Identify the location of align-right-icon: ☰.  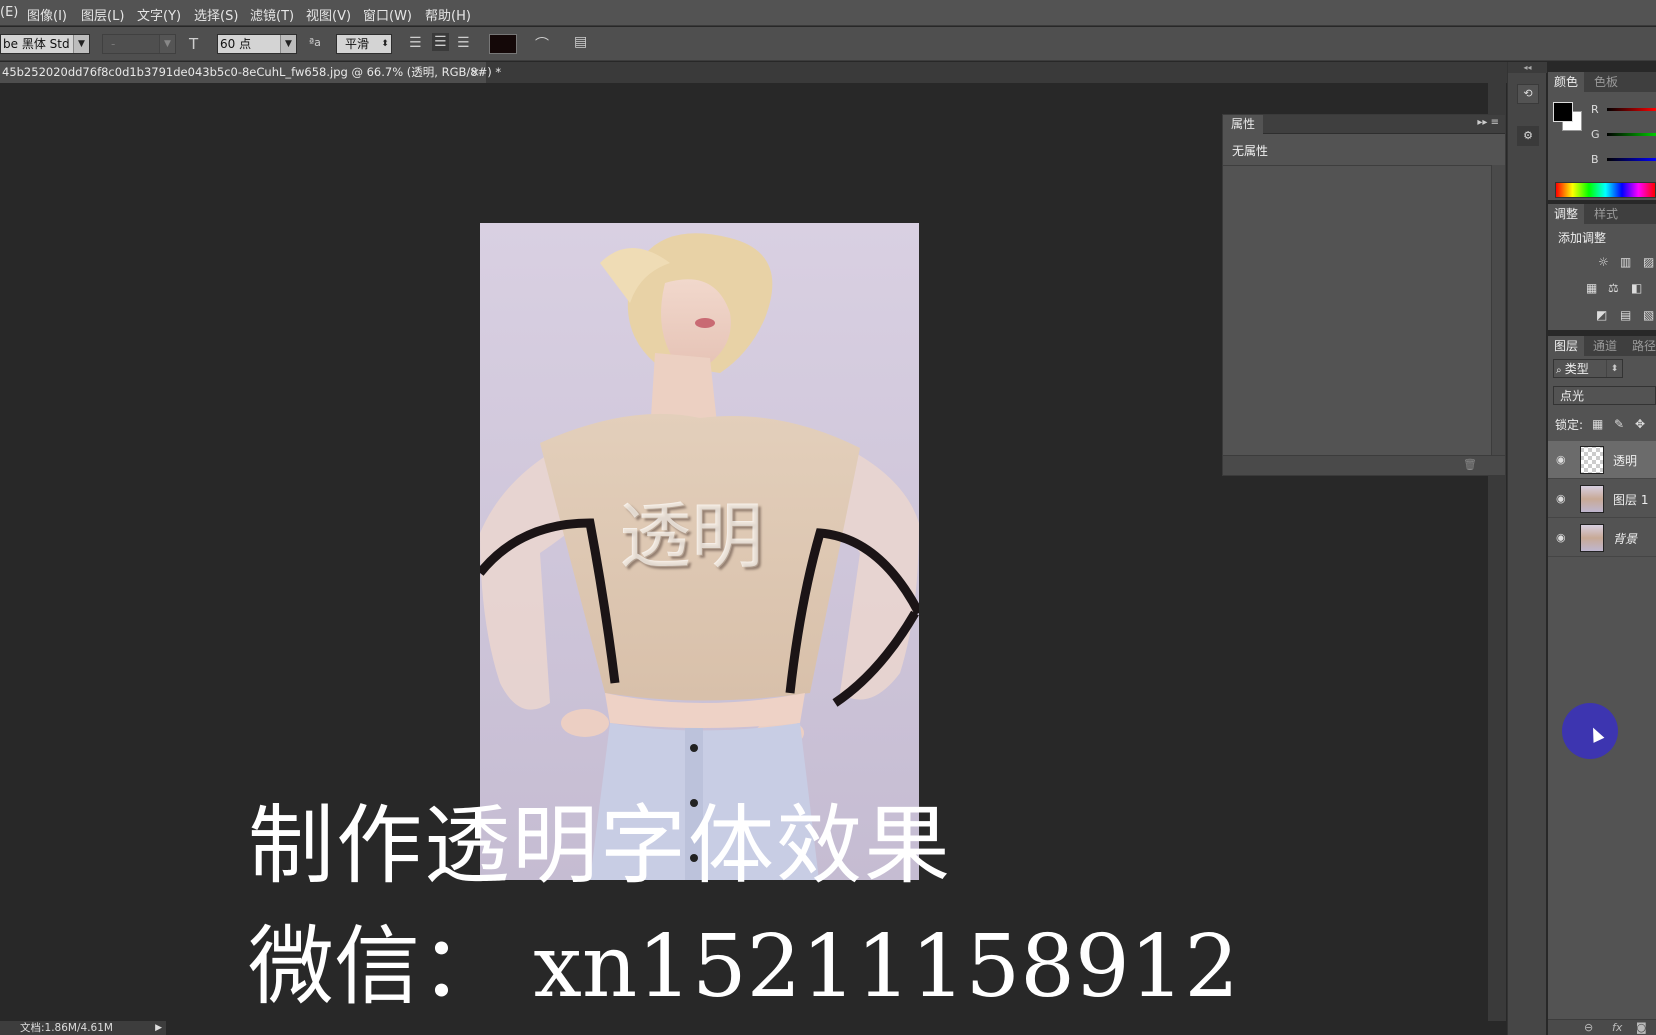
(463, 43).